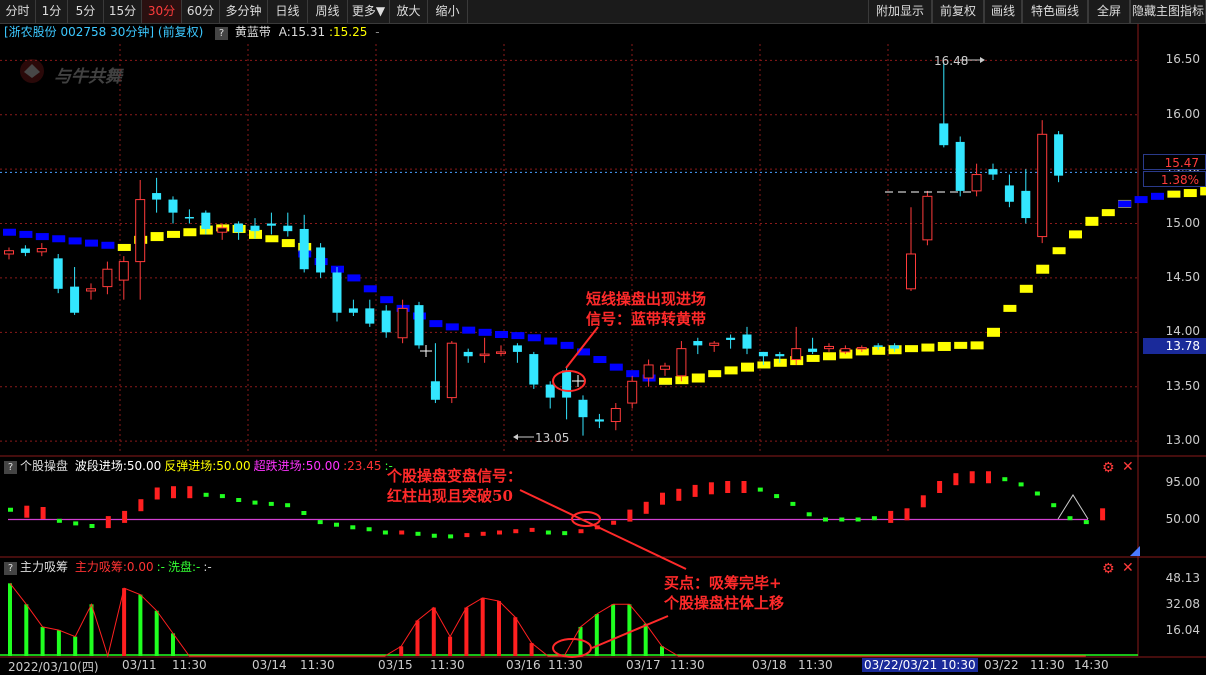  Describe the element at coordinates (1108, 468) in the screenshot. I see `sub1-settings-icon: ⚙` at that location.